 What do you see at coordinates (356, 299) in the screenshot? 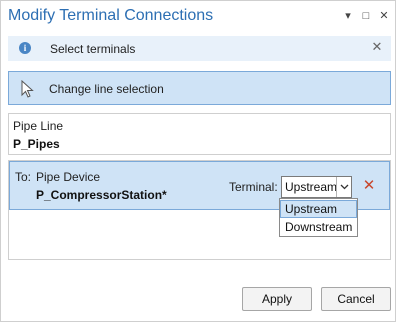
I see `cancel-button: Cancel` at bounding box center [356, 299].